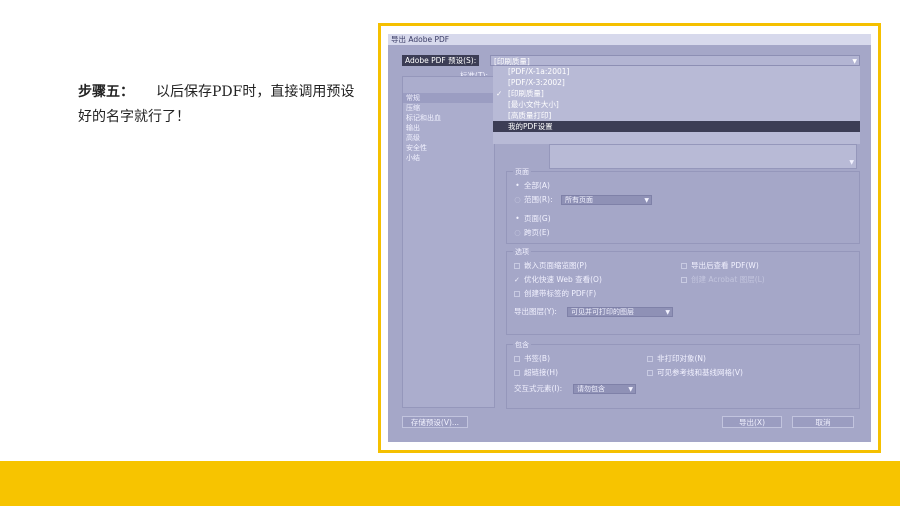 Image resolution: width=900 pixels, height=506 pixels. Describe the element at coordinates (541, 372) in the screenshot. I see `hyperlinks-label: 超链接(H)` at that location.